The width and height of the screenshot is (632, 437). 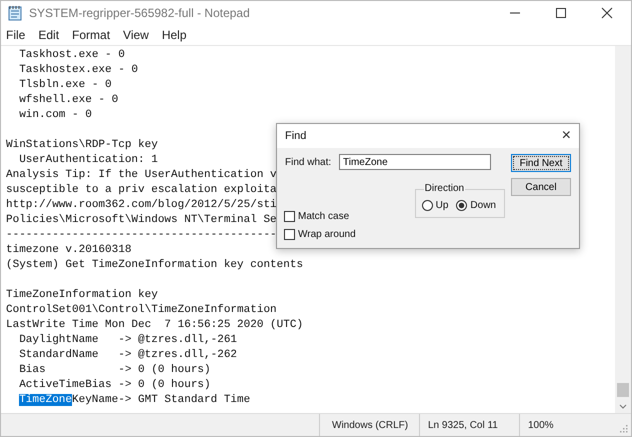 I want to click on text-line: WinStations\RDP-Tcp key, so click(x=82, y=145).